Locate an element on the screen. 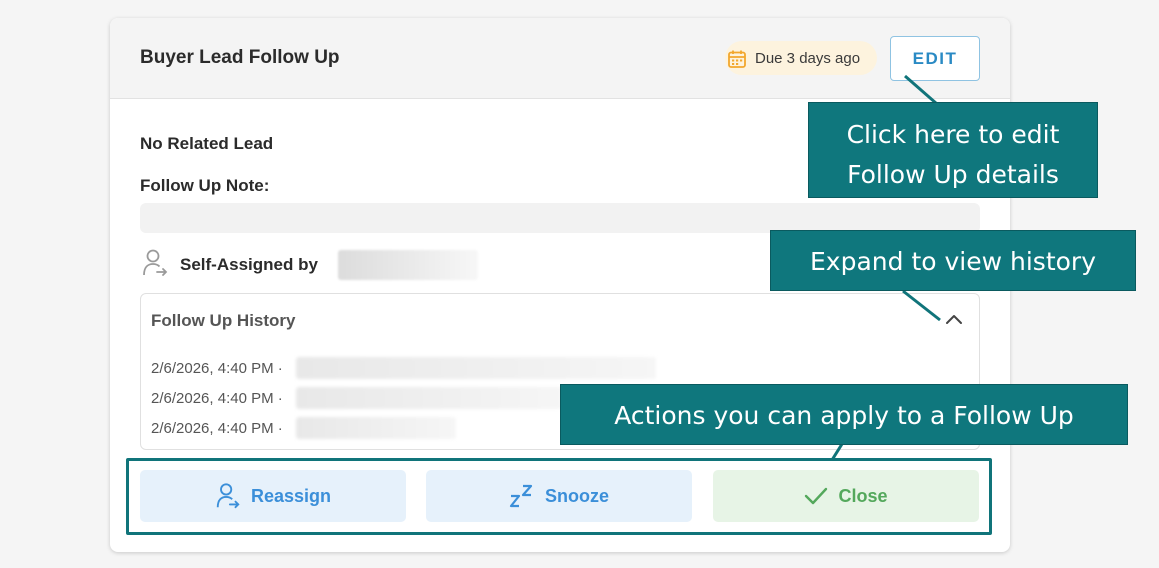 Image resolution: width=1159 pixels, height=568 pixels. callout-edit: Click here to edit Follow Up details is located at coordinates (953, 150).